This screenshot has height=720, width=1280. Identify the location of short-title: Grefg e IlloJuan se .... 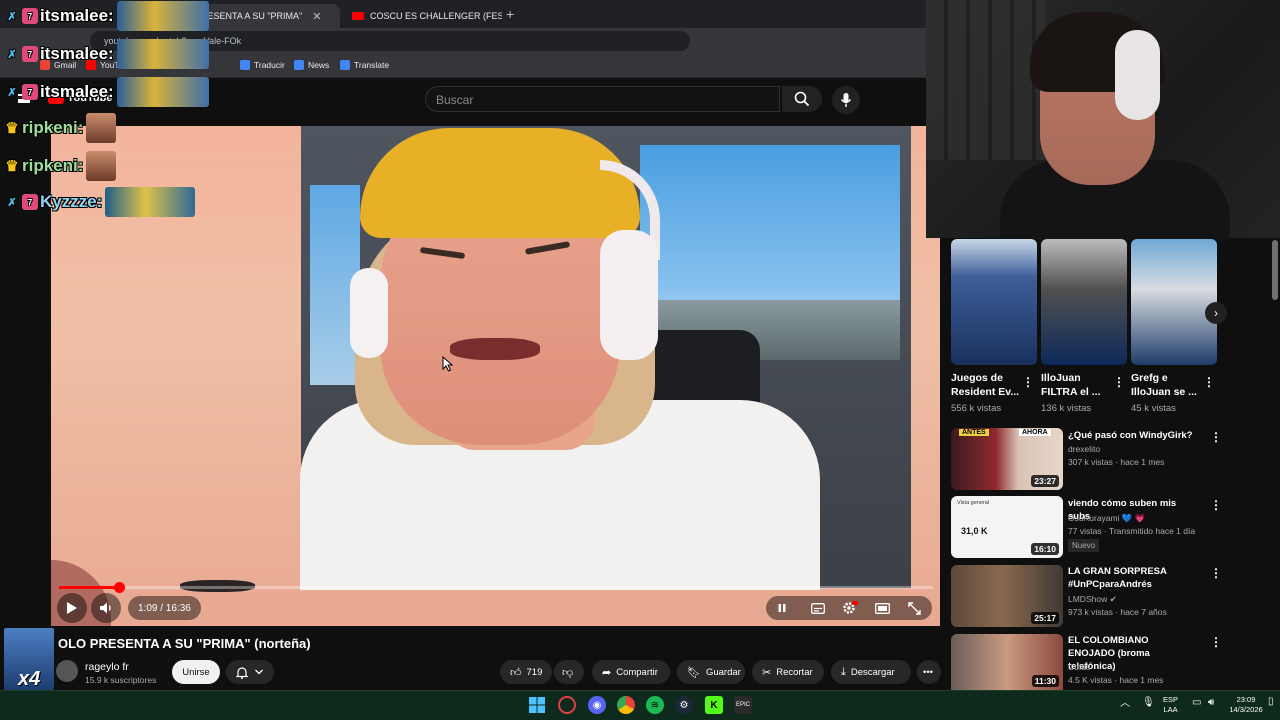
(1166, 385).